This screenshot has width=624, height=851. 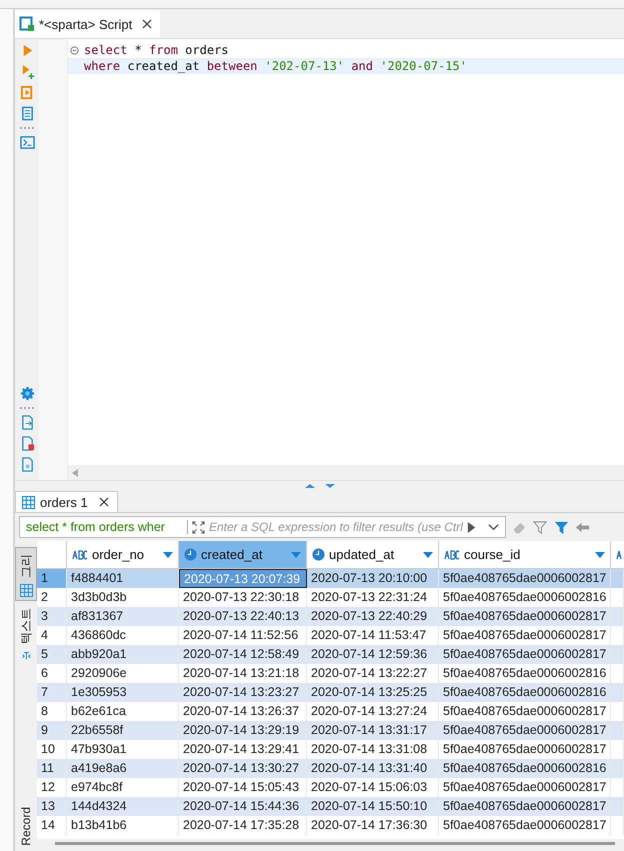 What do you see at coordinates (123, 825) in the screenshot?
I see `table-cell: b13b41b6` at bounding box center [123, 825].